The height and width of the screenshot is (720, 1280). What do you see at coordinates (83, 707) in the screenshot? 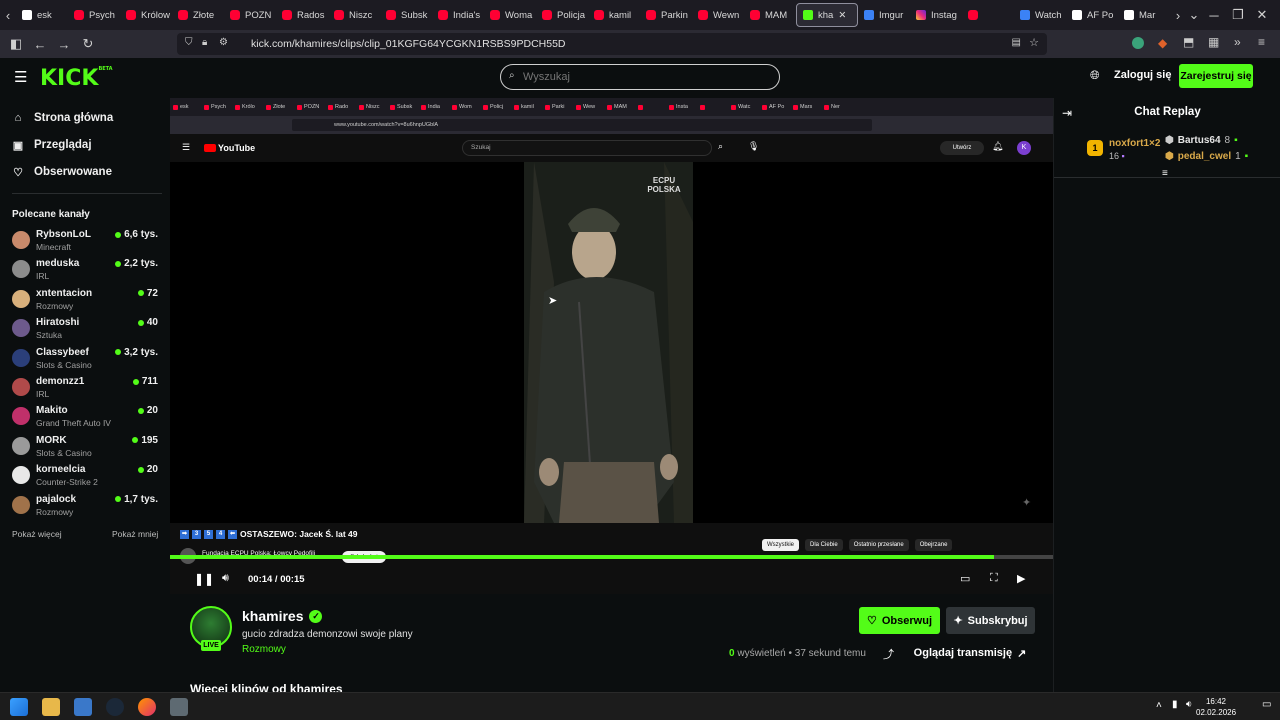
I see `computer-icon` at bounding box center [83, 707].